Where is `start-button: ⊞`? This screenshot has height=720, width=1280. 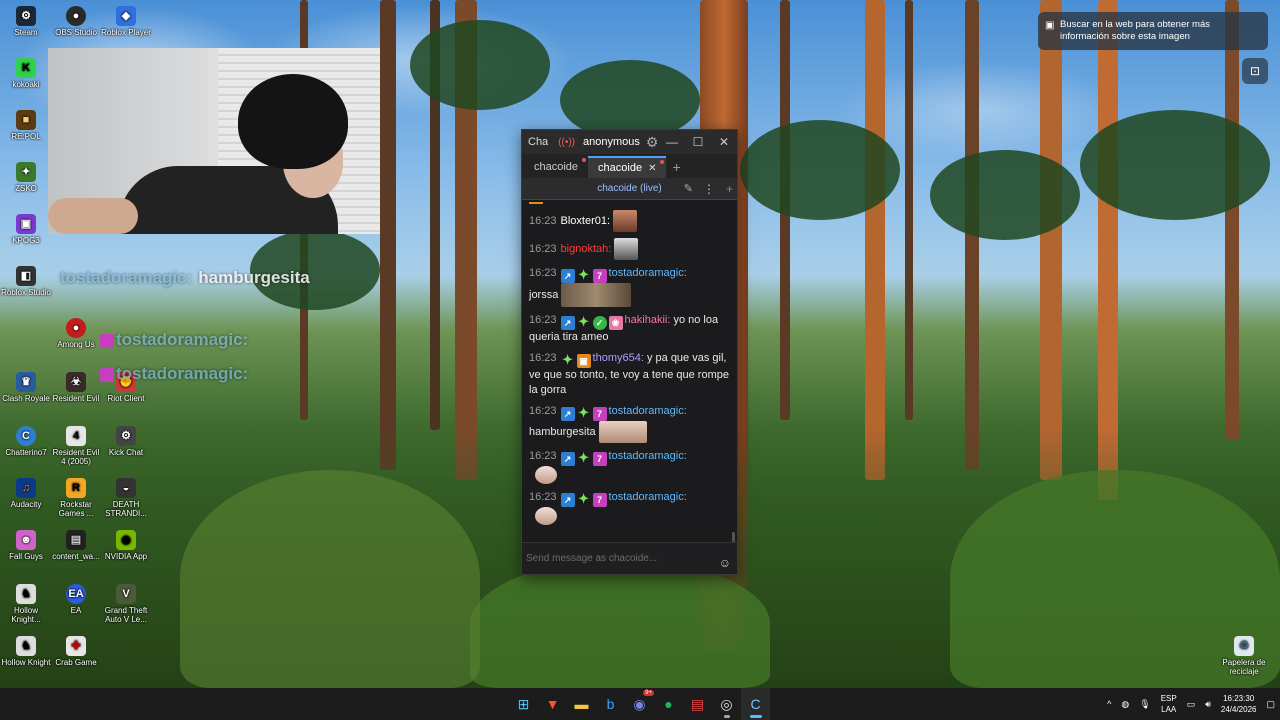
start-button: ⊞ is located at coordinates (523, 704).